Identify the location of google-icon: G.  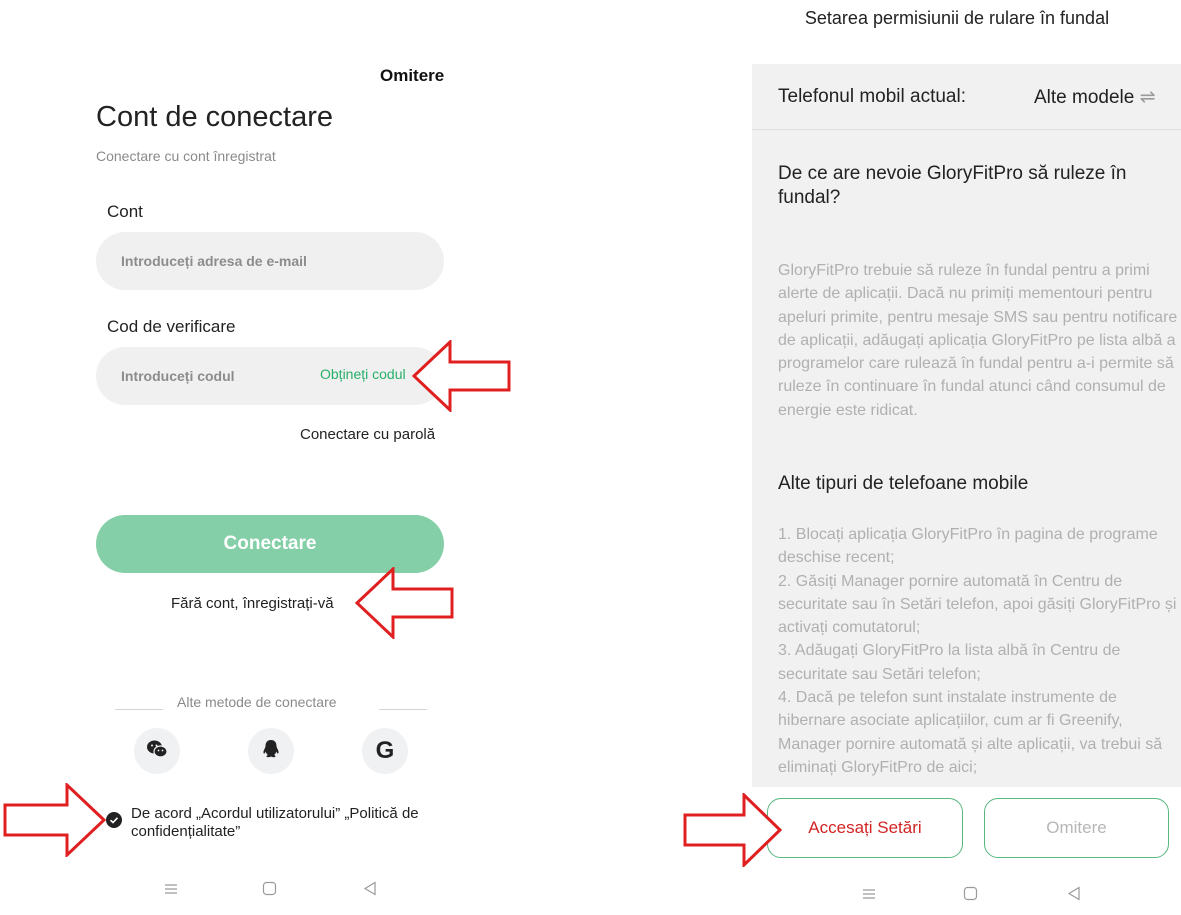
(385, 750).